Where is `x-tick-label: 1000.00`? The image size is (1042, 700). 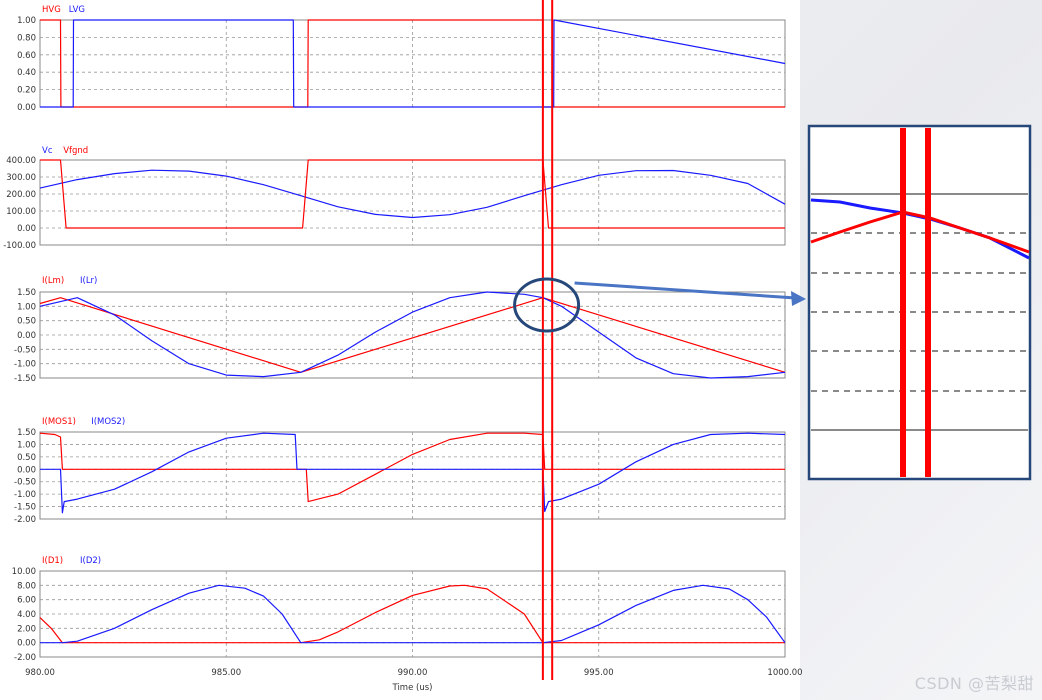
x-tick-label: 1000.00 is located at coordinates (784, 673).